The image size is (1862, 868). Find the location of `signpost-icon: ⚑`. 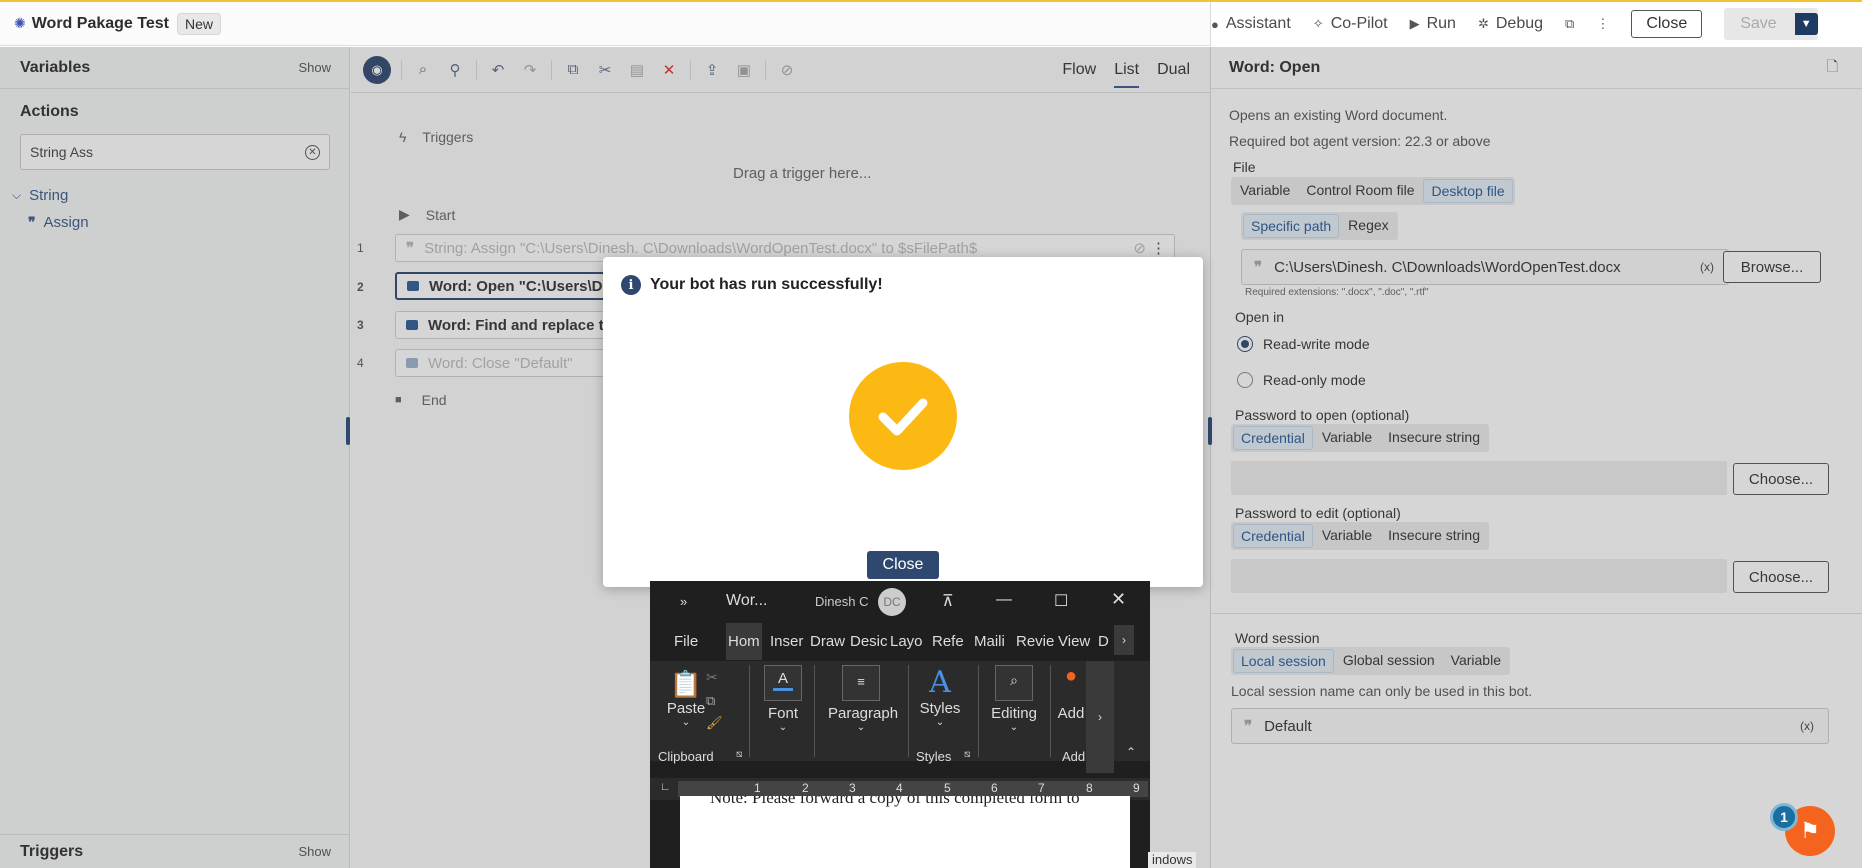

signpost-icon: ⚑ is located at coordinates (1810, 830).